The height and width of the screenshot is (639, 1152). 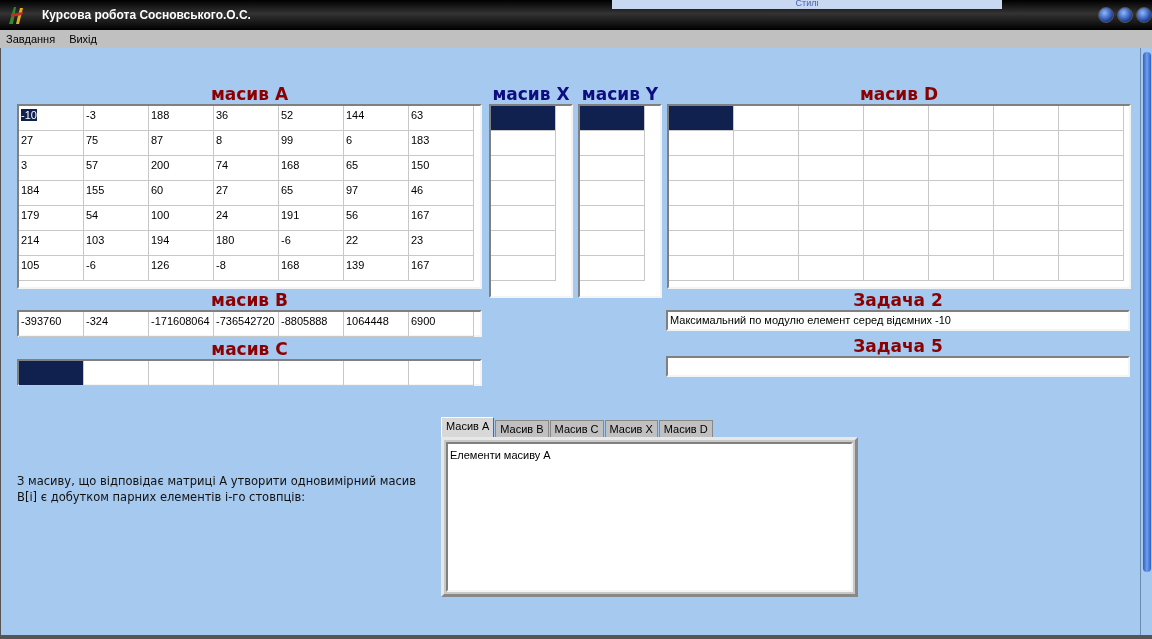 I want to click on grid-cell: 27, so click(x=51, y=143).